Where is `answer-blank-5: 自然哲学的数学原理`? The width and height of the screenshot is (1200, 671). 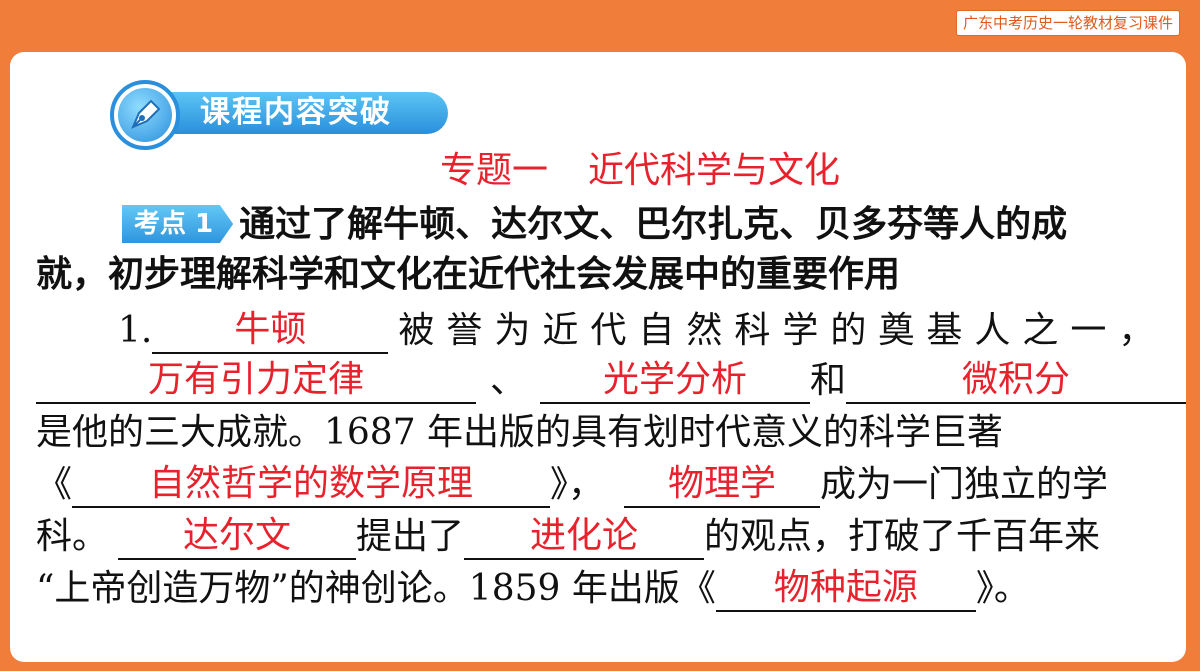
answer-blank-5: 自然哲学的数学原理 is located at coordinates (311, 485).